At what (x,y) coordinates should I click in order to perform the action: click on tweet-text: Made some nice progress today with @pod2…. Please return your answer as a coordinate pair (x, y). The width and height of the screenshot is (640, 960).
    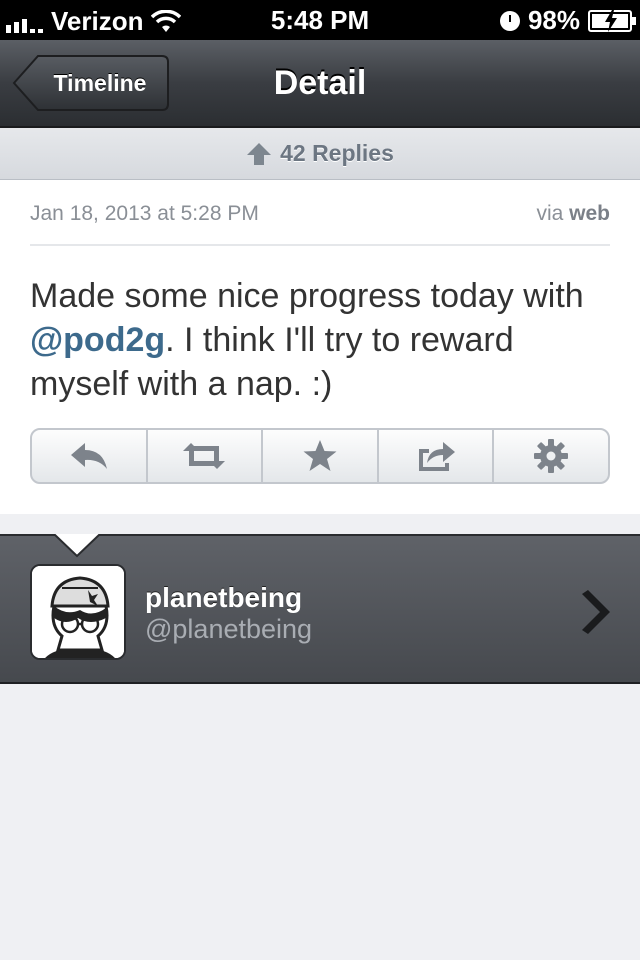
    Looking at the image, I should click on (307, 340).